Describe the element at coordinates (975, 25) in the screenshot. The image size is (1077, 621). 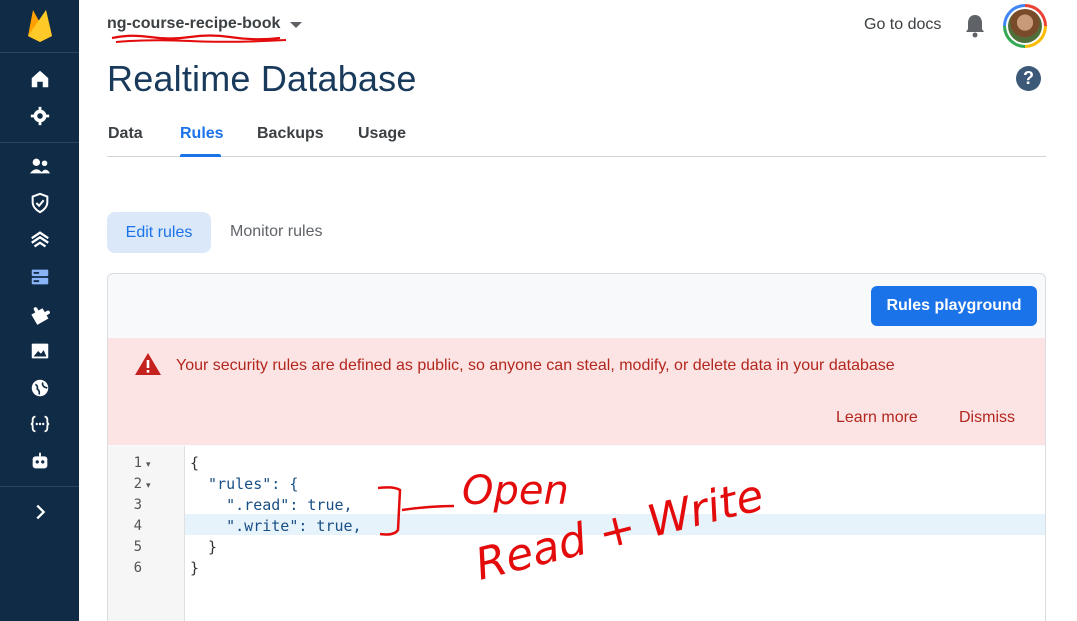
I see `notifications-bell-icon` at that location.